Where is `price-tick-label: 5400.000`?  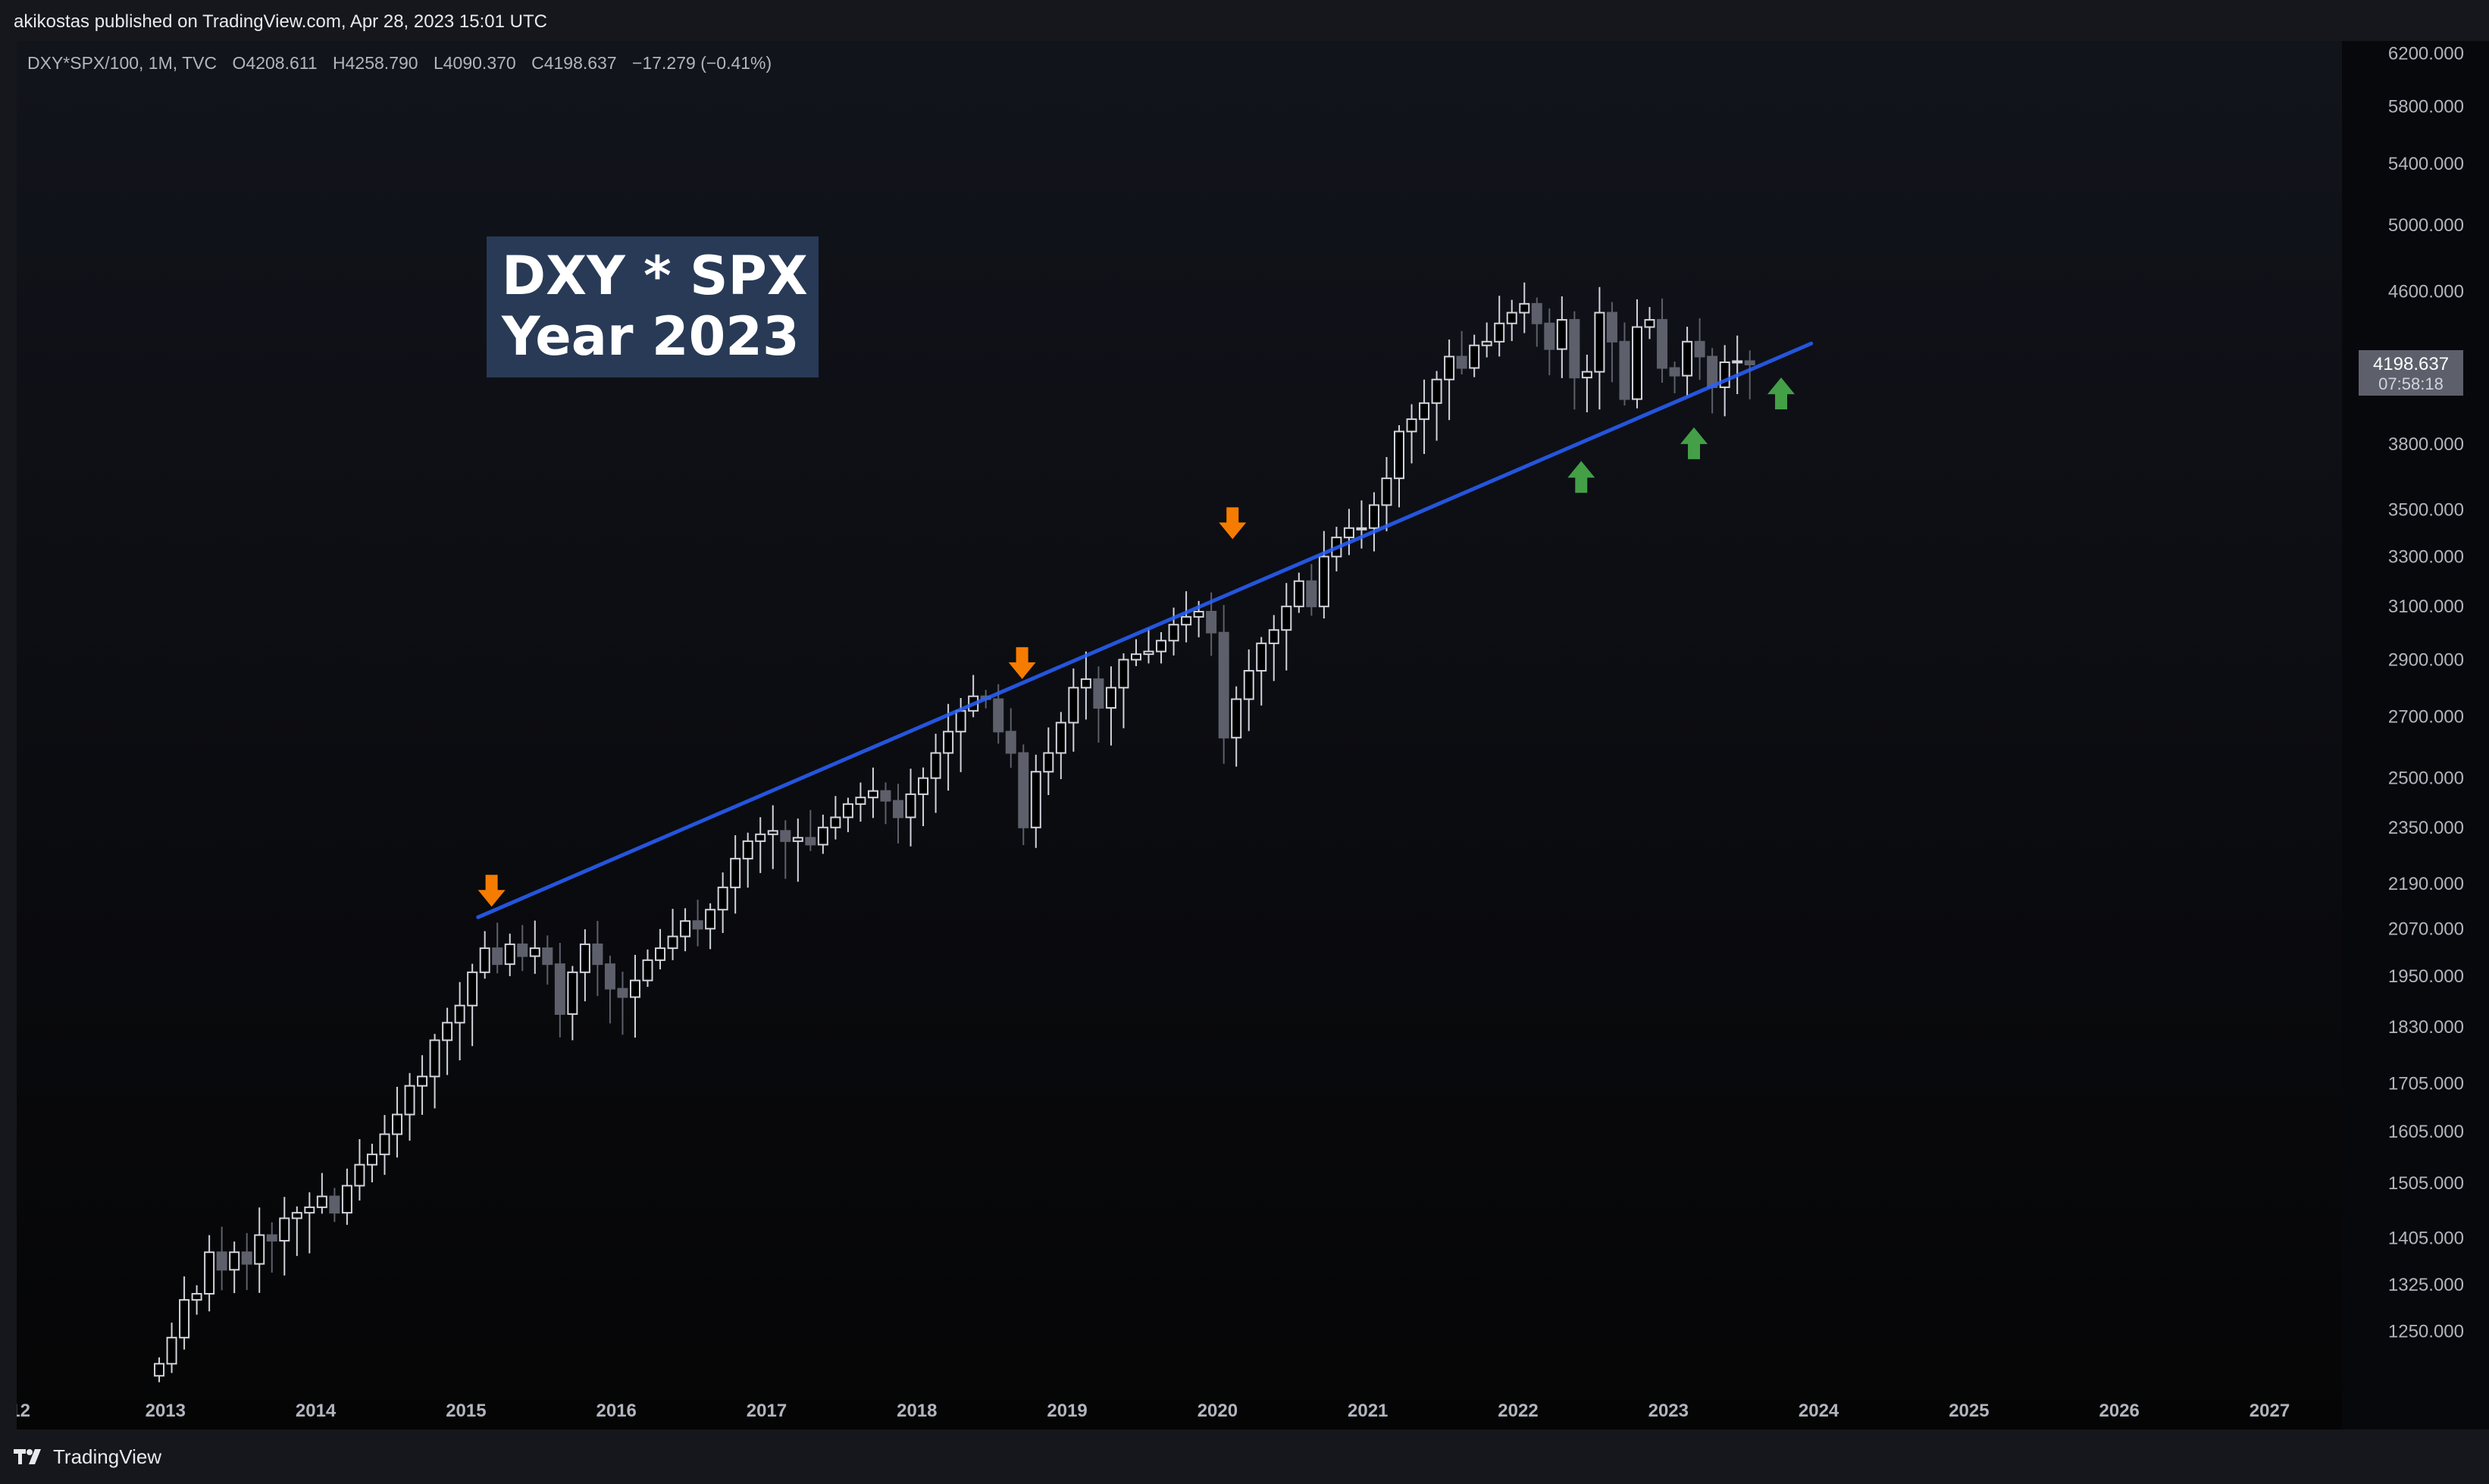 price-tick-label: 5400.000 is located at coordinates (2426, 164).